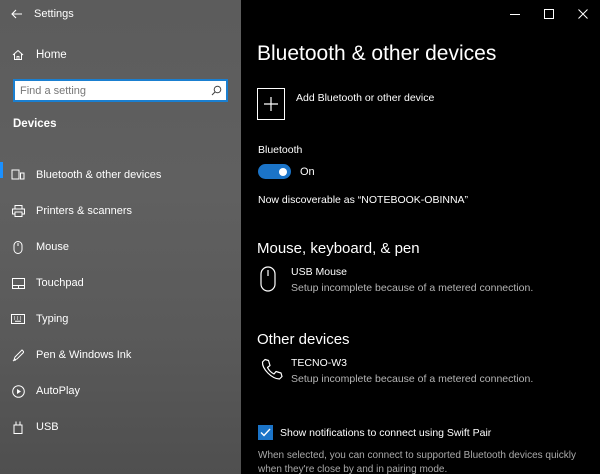  I want to click on home-nav-item: Home, so click(120, 55).